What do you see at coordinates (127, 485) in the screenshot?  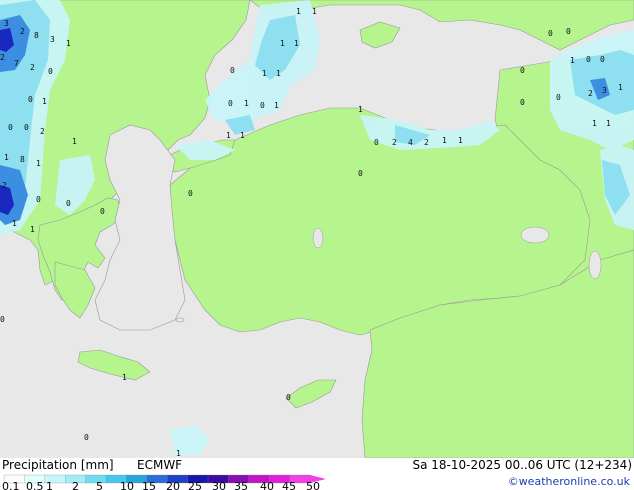 I see `legend-tick: 10` at bounding box center [127, 485].